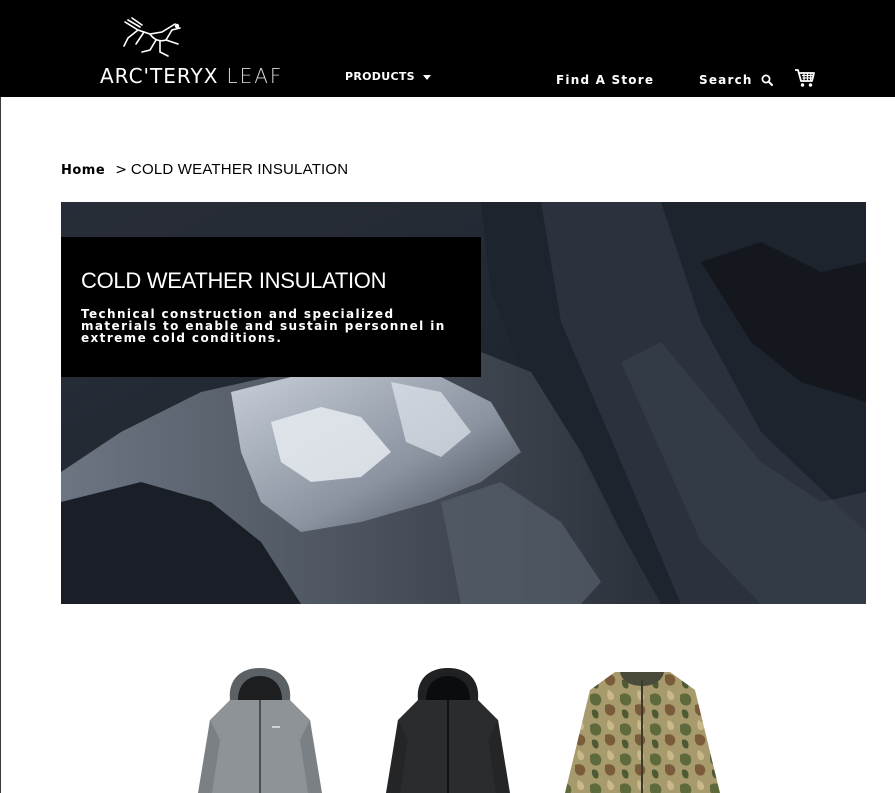  What do you see at coordinates (642, 726) in the screenshot?
I see `product-image-camouflage-jacket` at bounding box center [642, 726].